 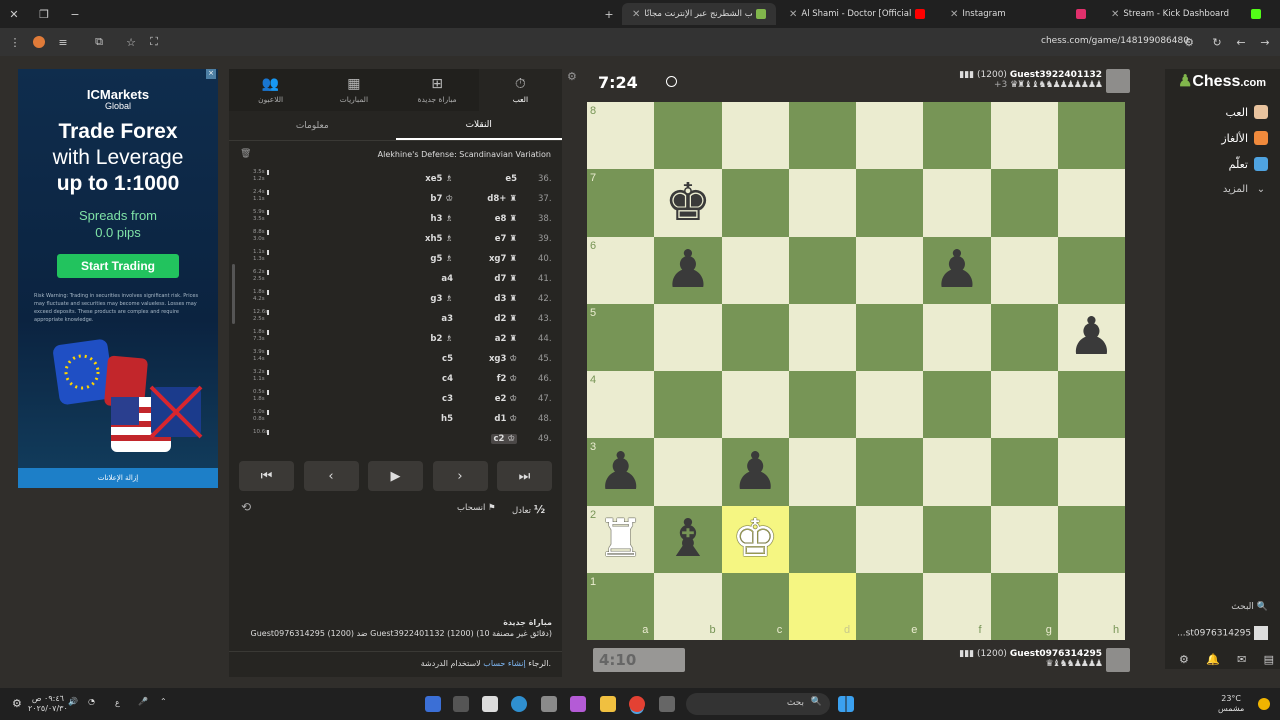 What do you see at coordinates (572, 76) in the screenshot?
I see `board-settings-icon: ⚙` at bounding box center [572, 76].